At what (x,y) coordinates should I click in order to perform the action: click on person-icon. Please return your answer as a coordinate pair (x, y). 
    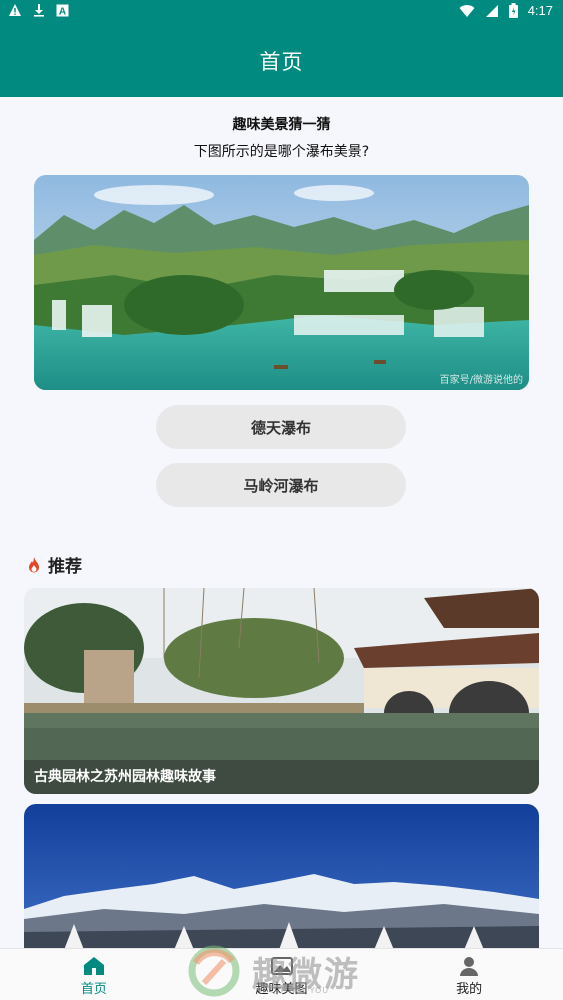
    Looking at the image, I should click on (469, 966).